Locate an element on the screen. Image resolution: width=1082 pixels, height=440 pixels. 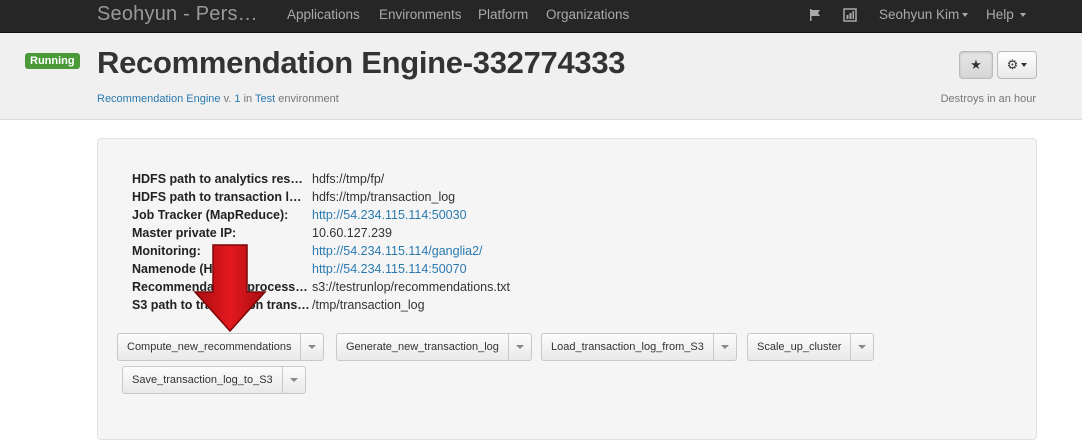
action-compute-new-recommendations: Compute_new_recommendations is located at coordinates (221, 347).